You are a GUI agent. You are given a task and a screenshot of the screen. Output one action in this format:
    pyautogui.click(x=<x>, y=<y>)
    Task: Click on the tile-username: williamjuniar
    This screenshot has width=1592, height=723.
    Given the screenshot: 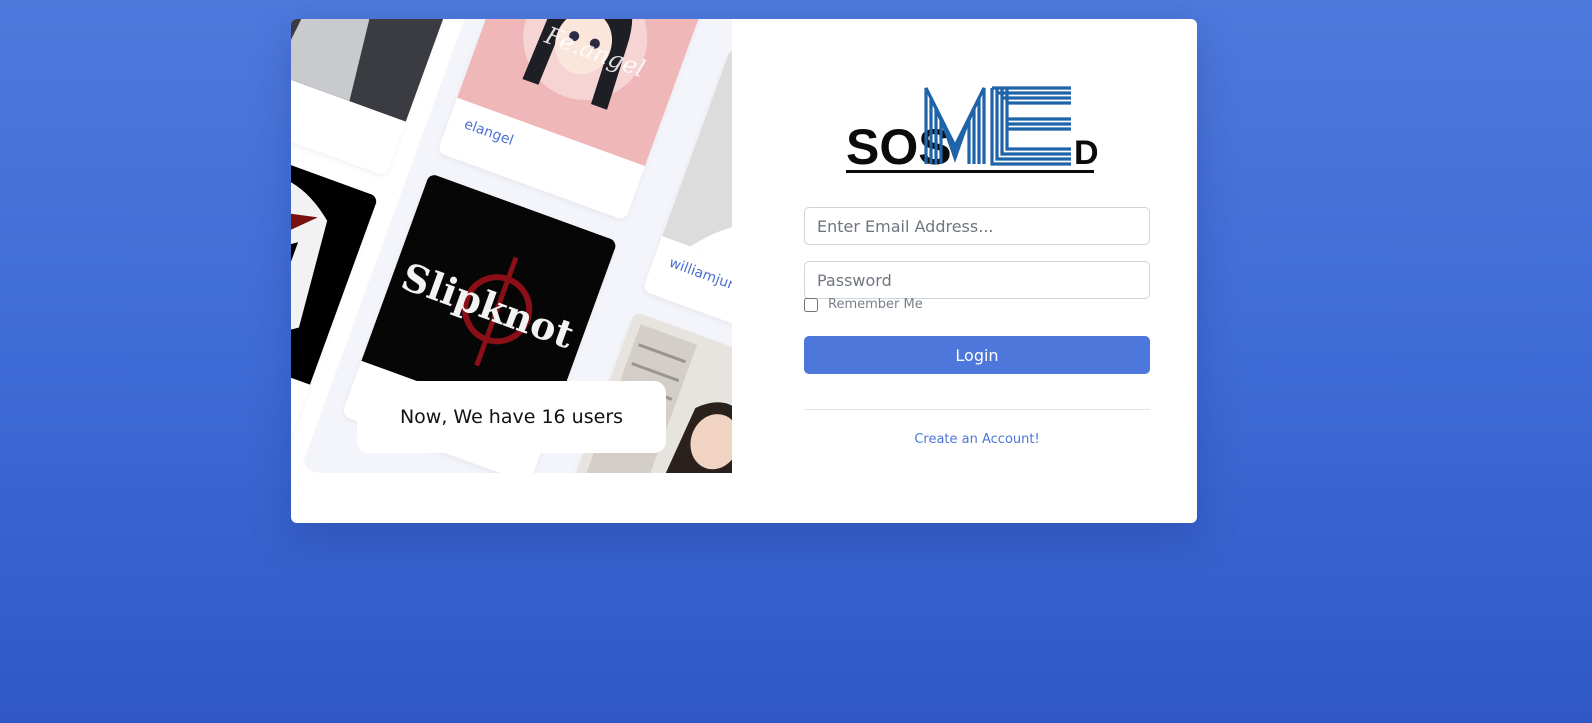 What is the action you would take?
    pyautogui.click(x=699, y=278)
    